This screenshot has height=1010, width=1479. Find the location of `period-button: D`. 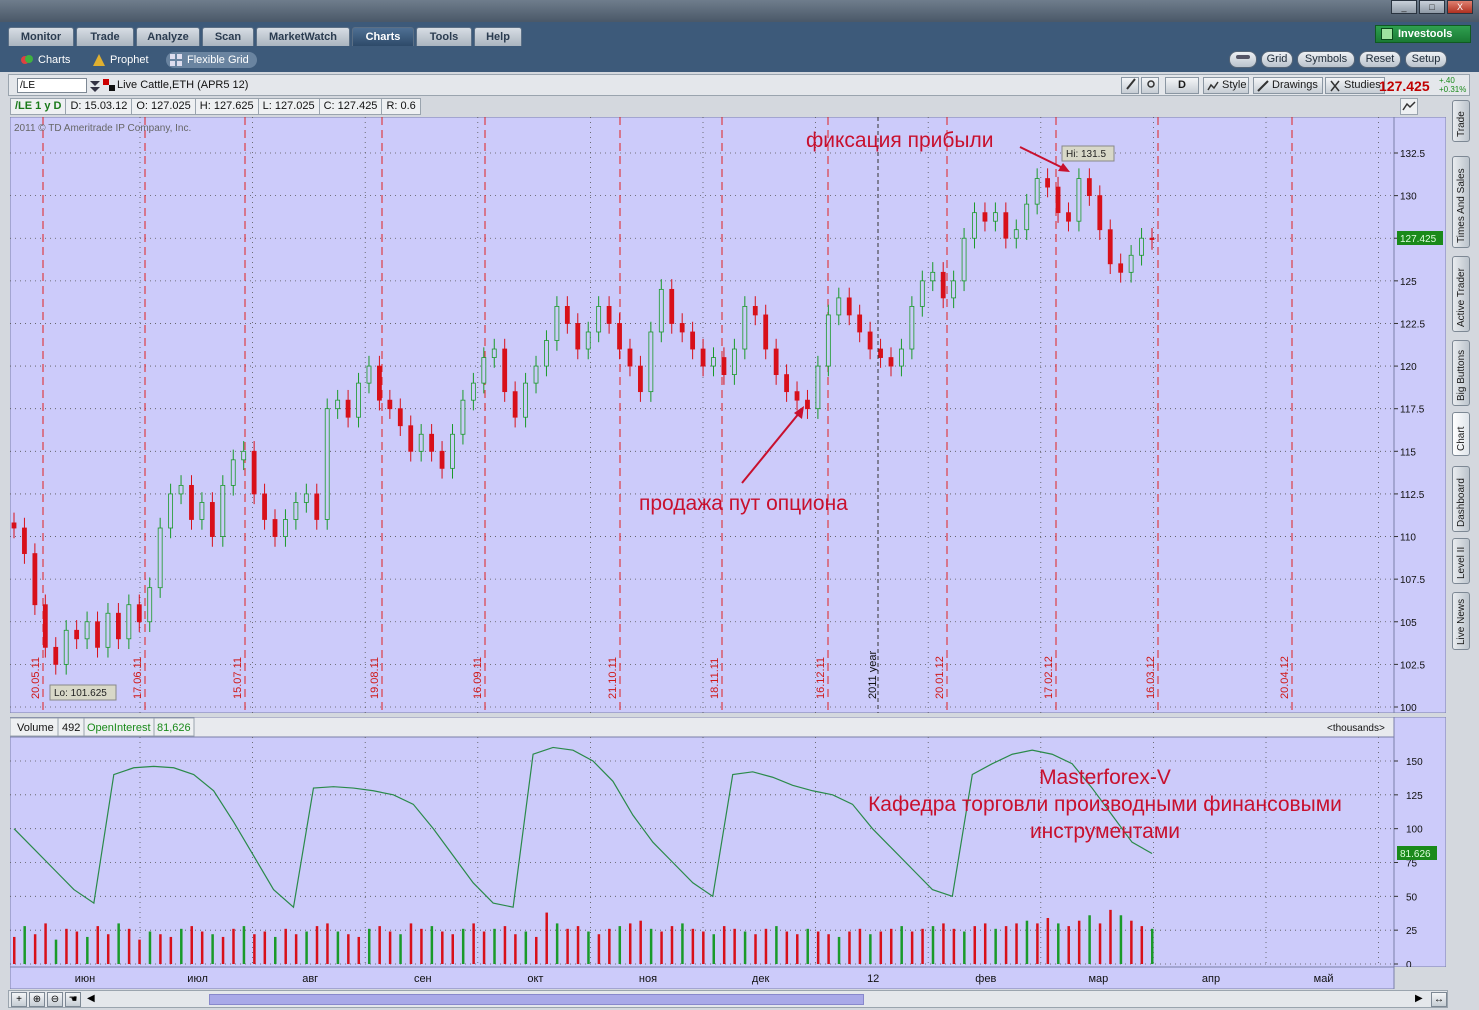

period-button: D is located at coordinates (1182, 85).